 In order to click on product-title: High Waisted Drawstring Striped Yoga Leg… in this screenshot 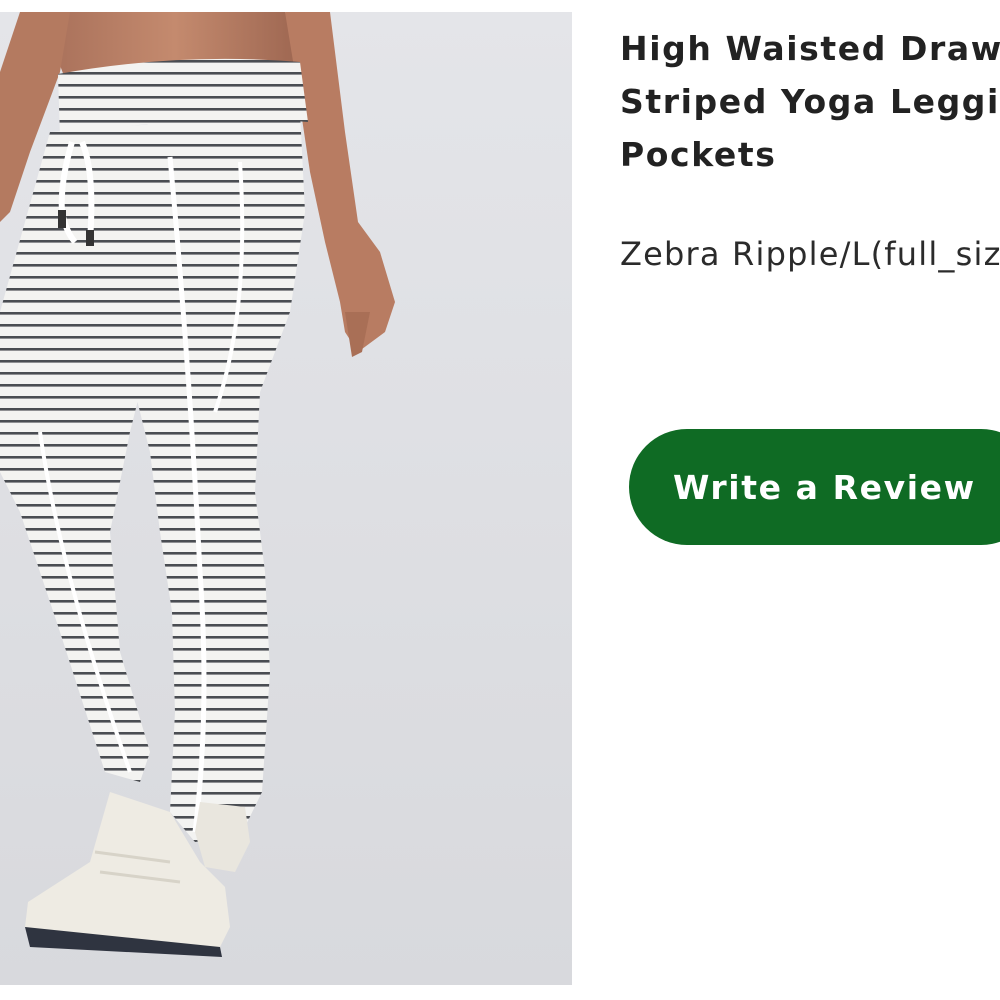, I will do `click(810, 101)`.